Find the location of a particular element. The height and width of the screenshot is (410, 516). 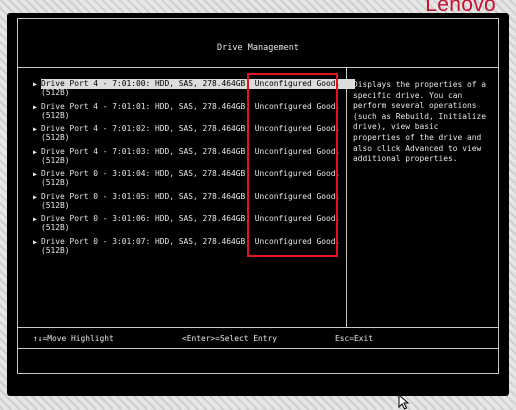

frame-top-line is located at coordinates (258, 18).